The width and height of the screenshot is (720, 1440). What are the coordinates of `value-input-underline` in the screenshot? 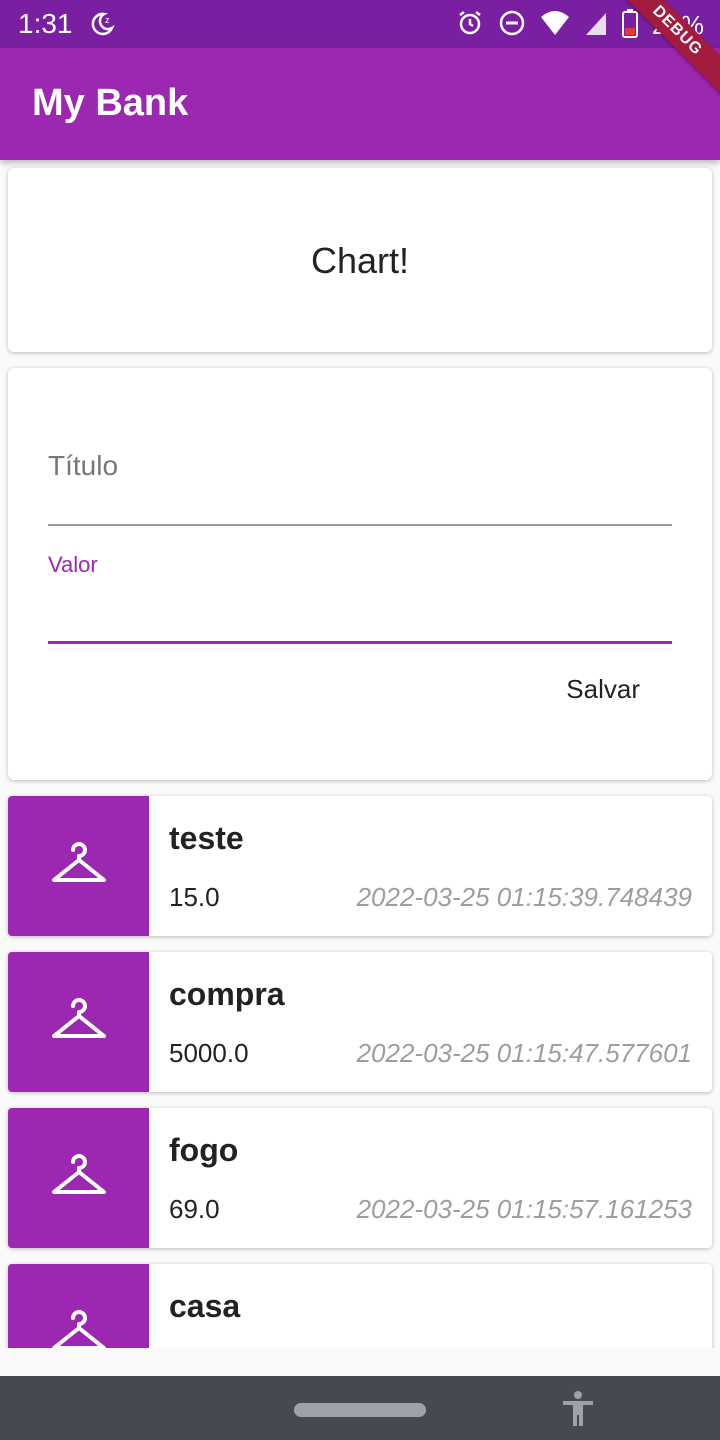 It's located at (360, 642).